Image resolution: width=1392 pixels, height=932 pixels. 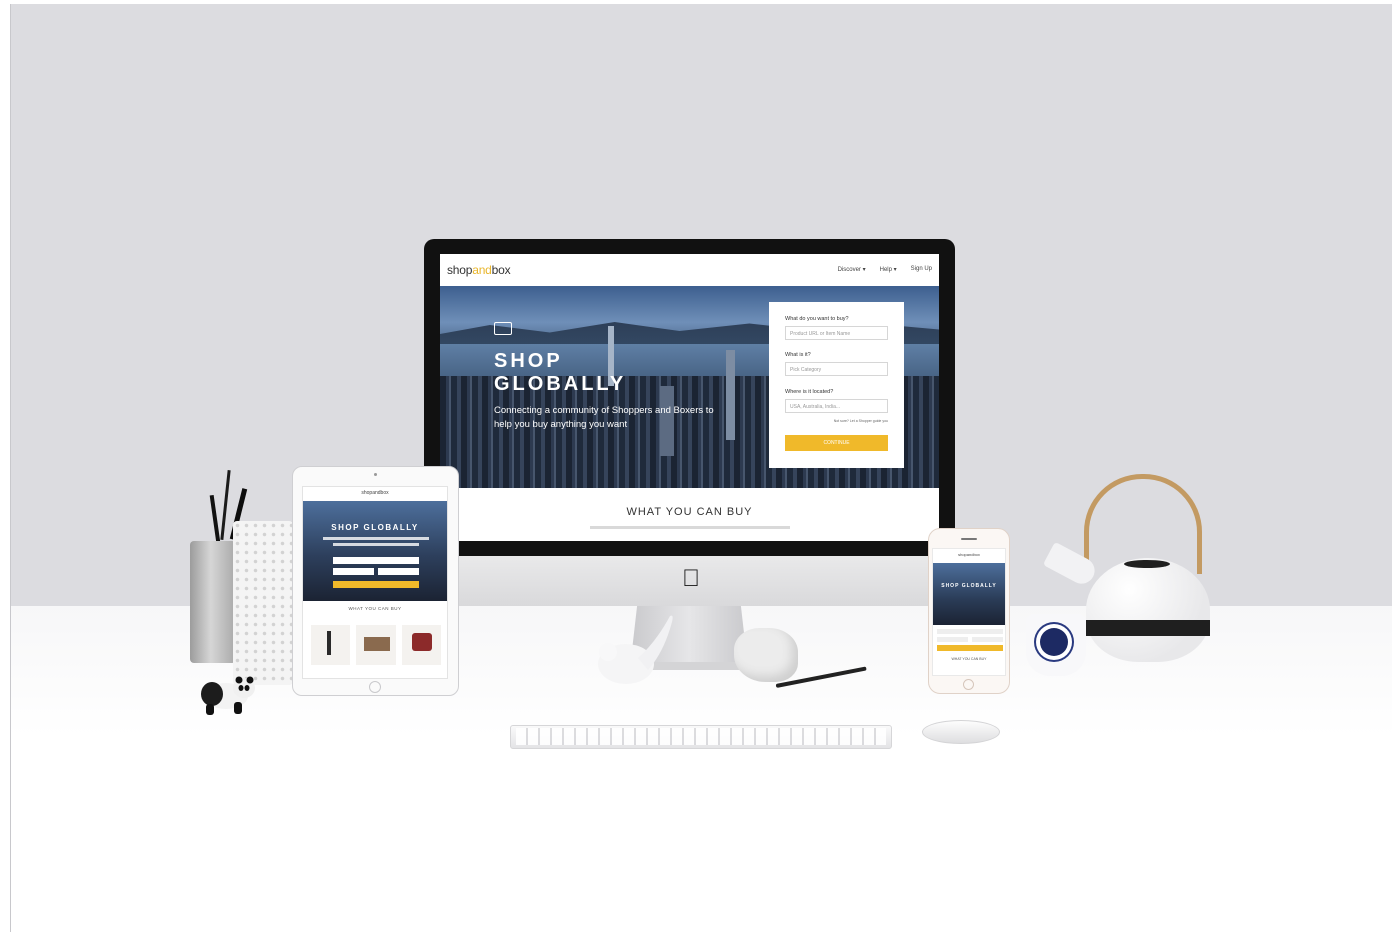 What do you see at coordinates (375, 474) in the screenshot?
I see `ipad-camera` at bounding box center [375, 474].